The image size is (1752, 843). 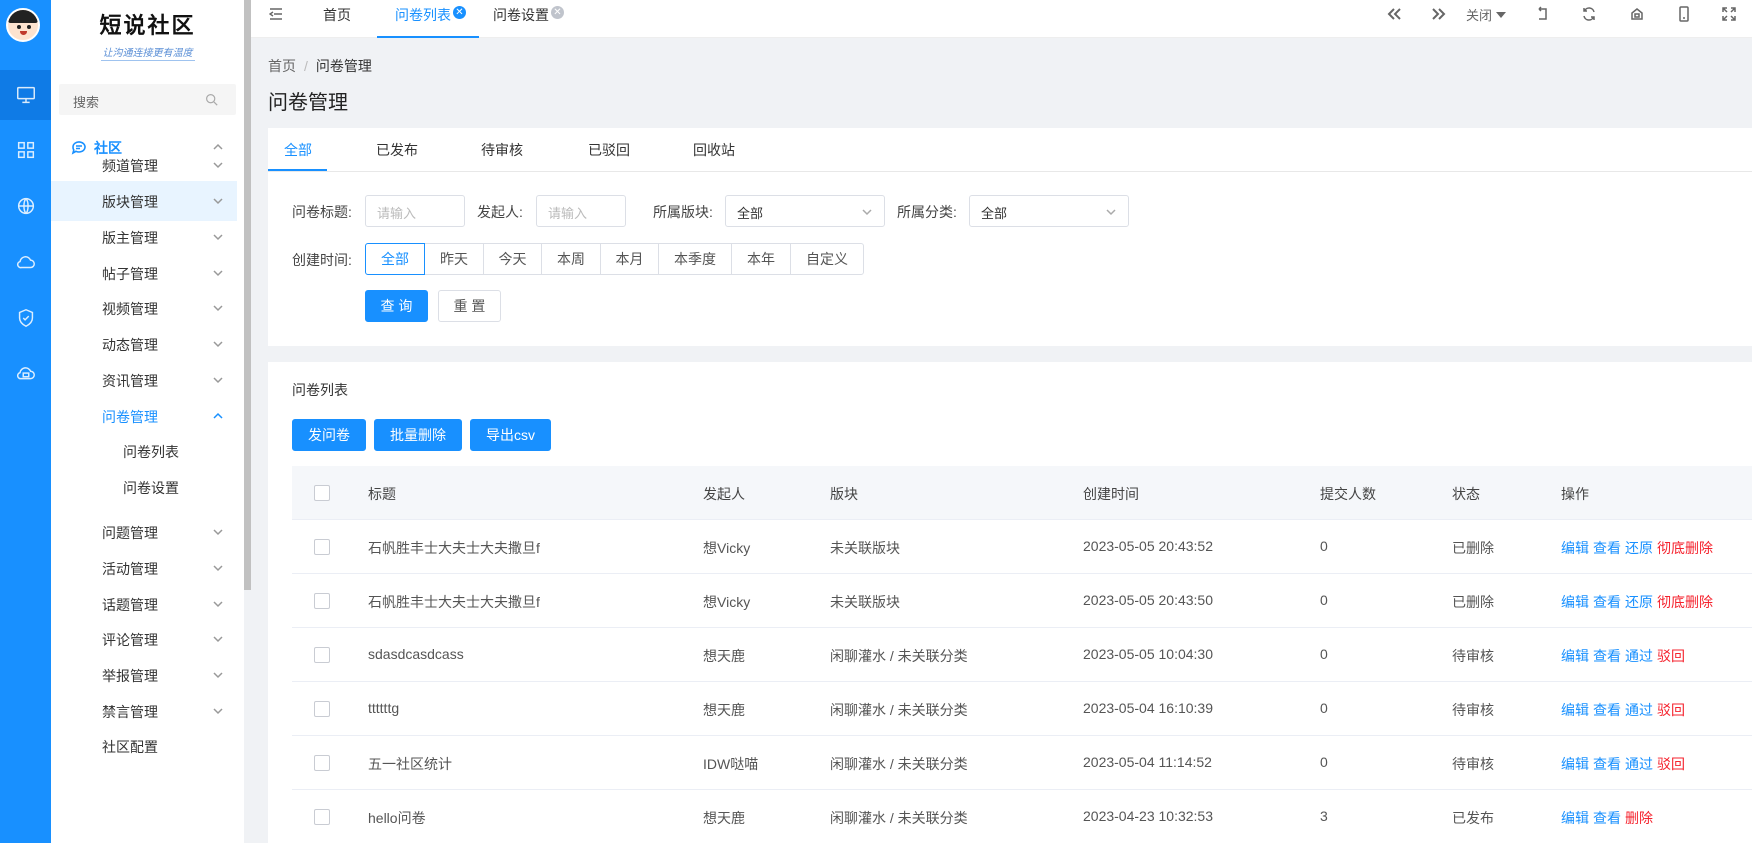 I want to click on tab-published: 已发布, so click(x=397, y=150).